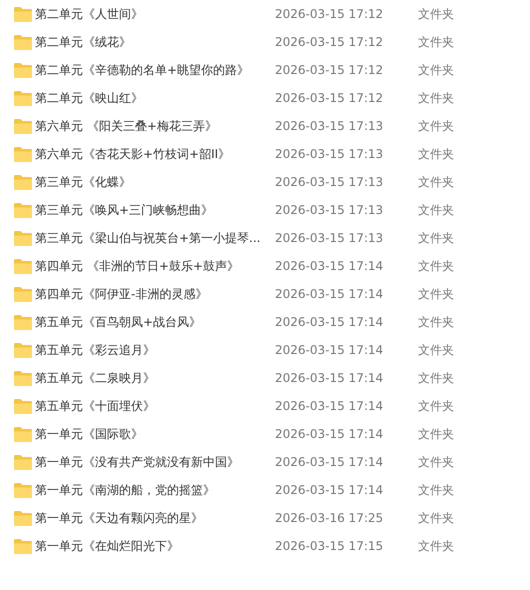 The image size is (530, 590). Describe the element at coordinates (155, 322) in the screenshot. I see `file-name: 第五单元《百鸟朝凤+战台风》` at that location.